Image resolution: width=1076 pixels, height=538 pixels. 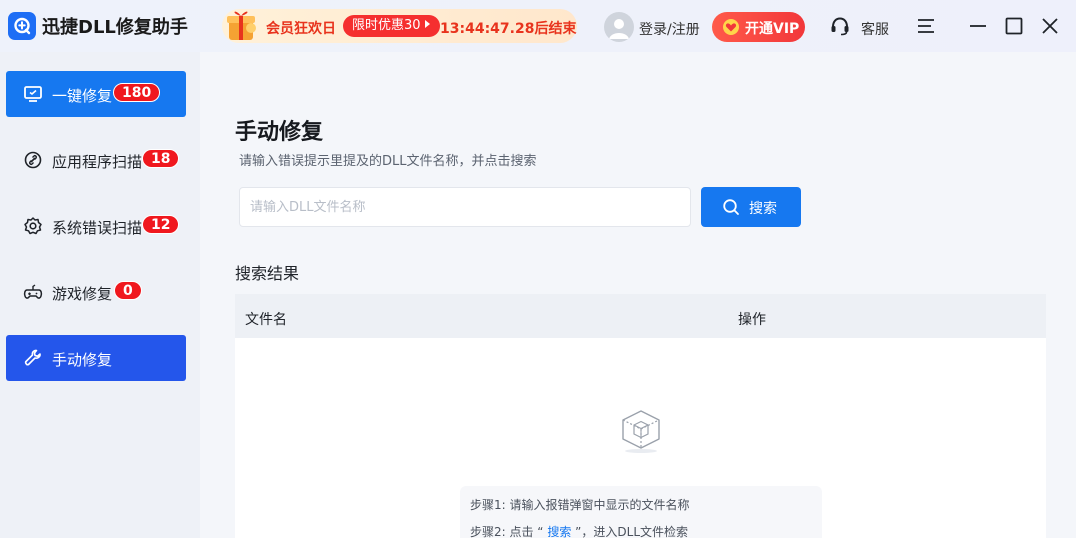 What do you see at coordinates (427, 24) in the screenshot?
I see `play-arrow-icon` at bounding box center [427, 24].